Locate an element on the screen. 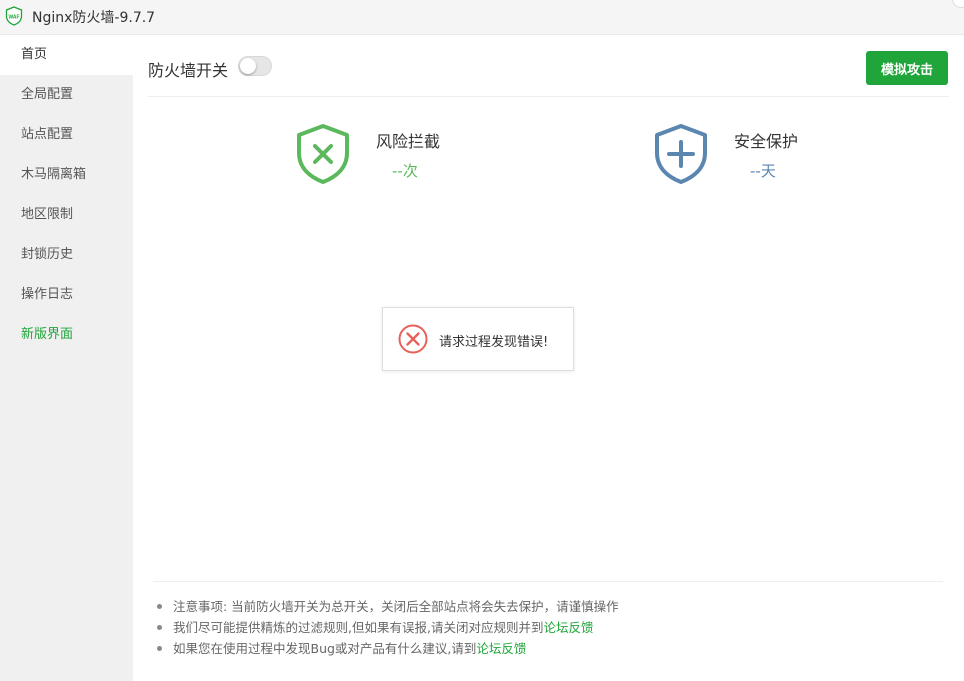  note-text: 我们尽可能提供精炼的过滤规则,但如果有误报,请关闭对应规则并到 is located at coordinates (358, 627).